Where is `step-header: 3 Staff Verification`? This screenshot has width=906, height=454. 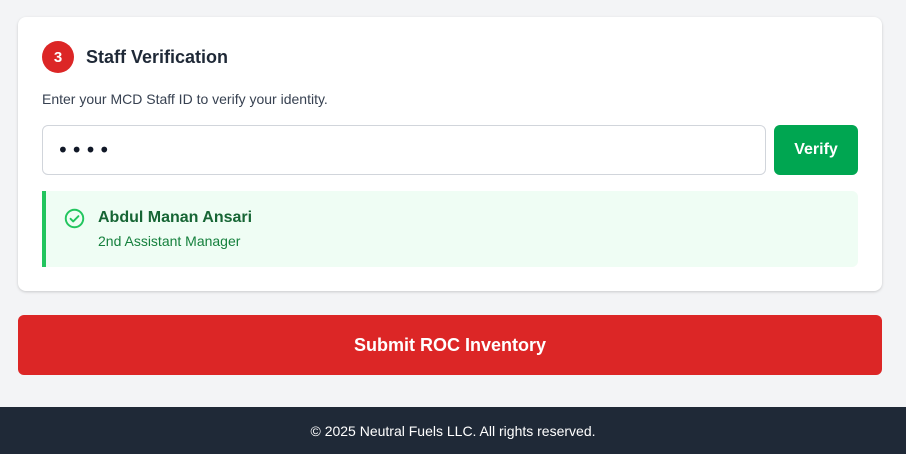
step-header: 3 Staff Verification is located at coordinates (135, 57).